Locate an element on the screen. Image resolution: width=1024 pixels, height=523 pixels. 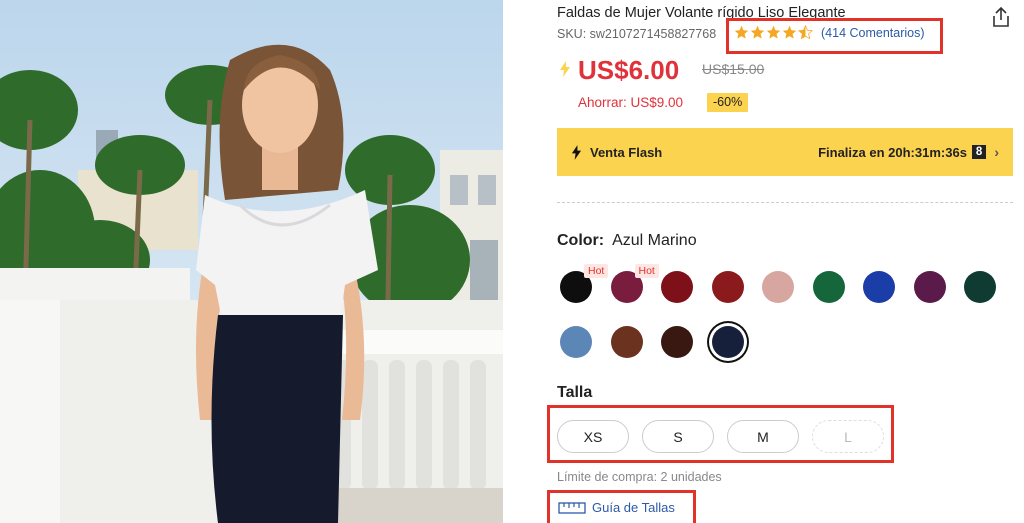
color-selection-label: Color: Azul Marino is located at coordinates (627, 241).